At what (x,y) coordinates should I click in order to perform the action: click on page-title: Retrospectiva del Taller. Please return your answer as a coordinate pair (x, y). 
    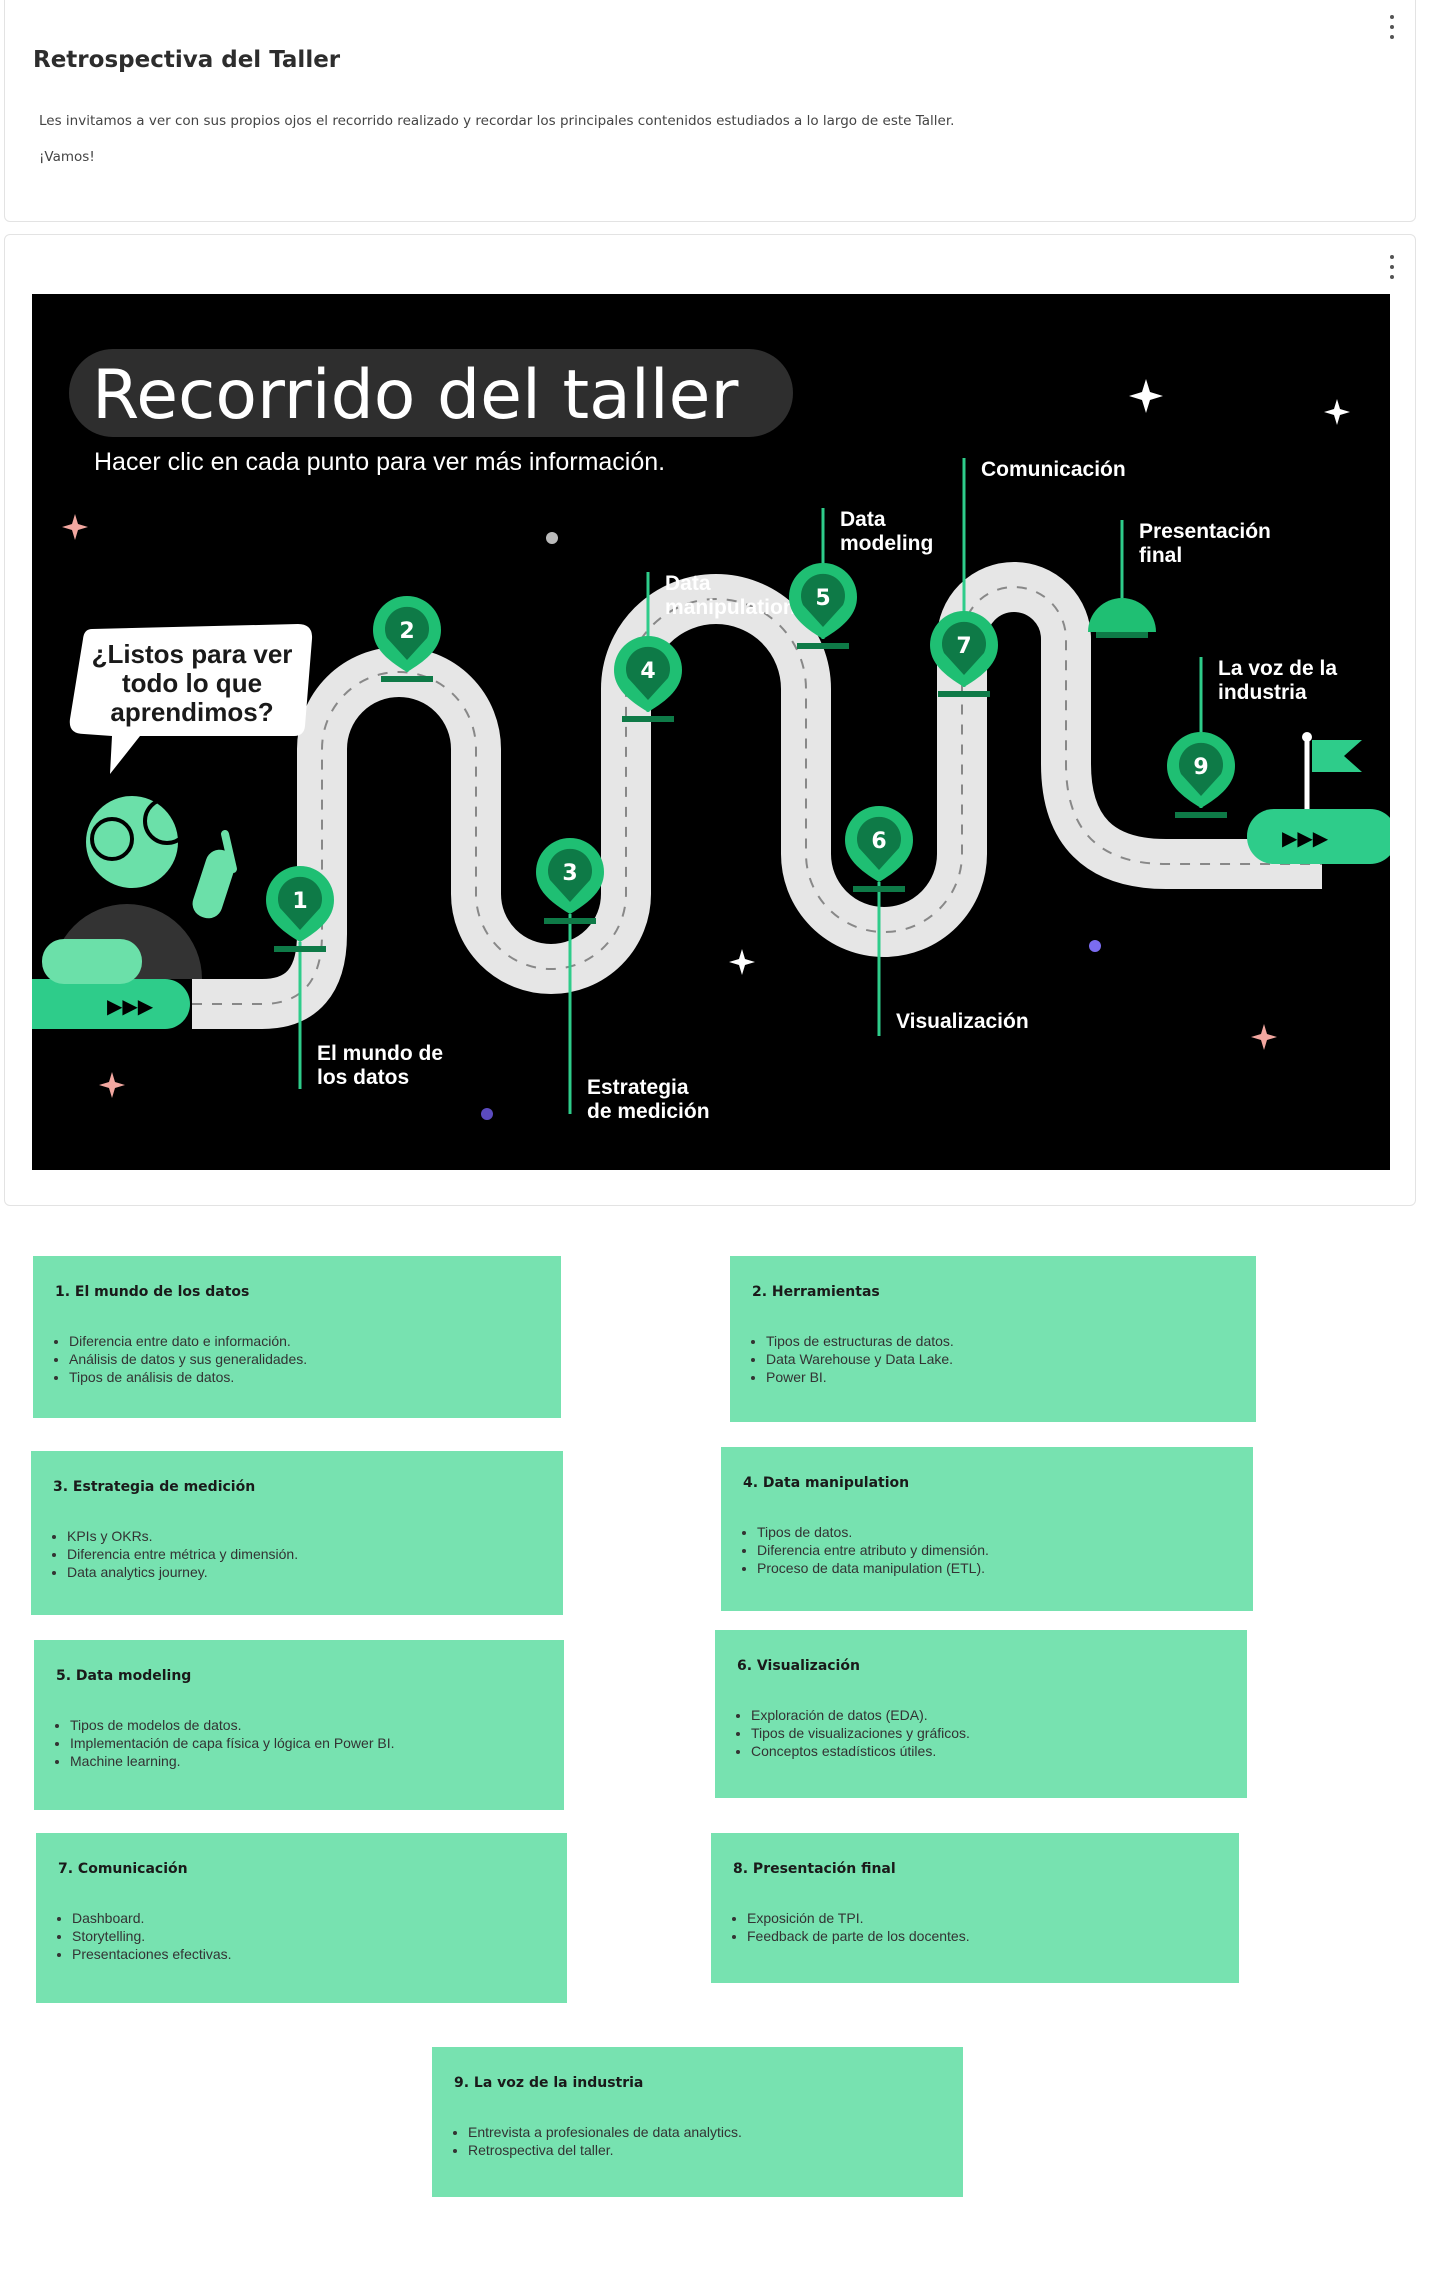
    Looking at the image, I should click on (187, 60).